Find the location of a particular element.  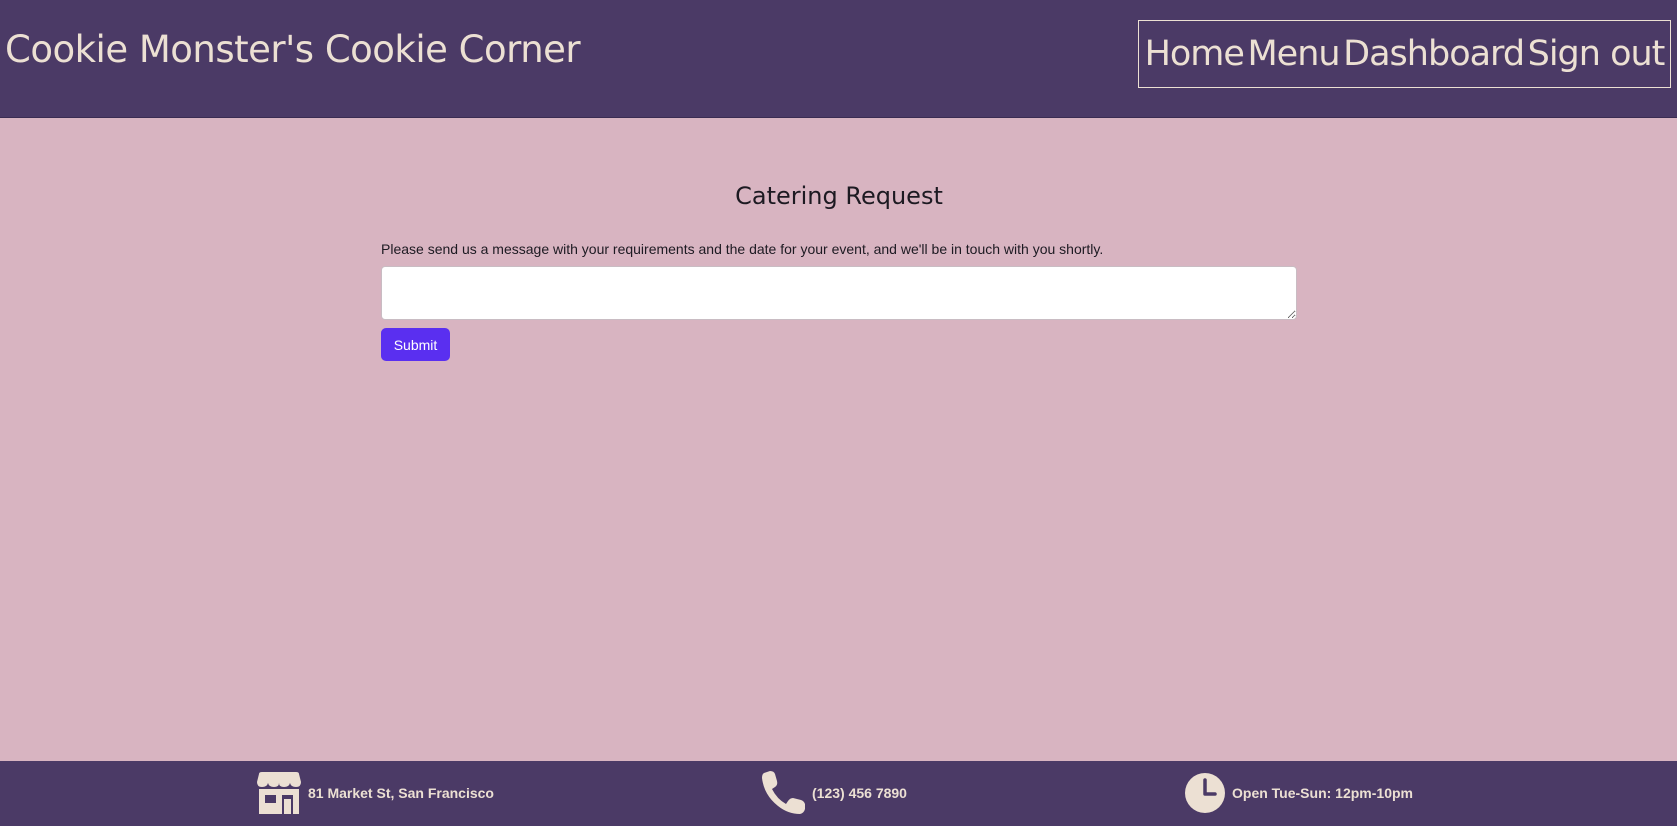

page-title: Catering Request is located at coordinates (839, 196).